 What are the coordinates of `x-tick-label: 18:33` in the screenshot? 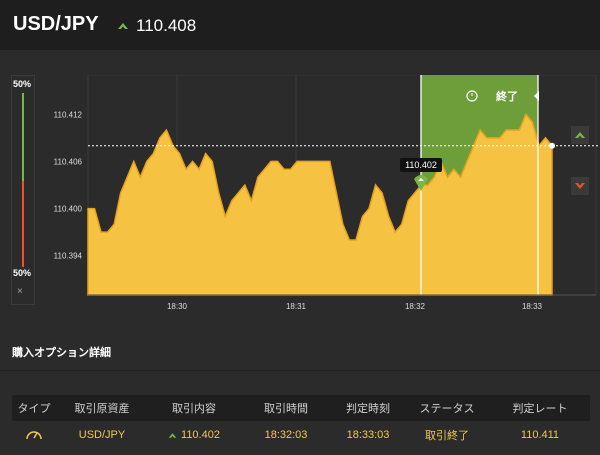 It's located at (532, 306).